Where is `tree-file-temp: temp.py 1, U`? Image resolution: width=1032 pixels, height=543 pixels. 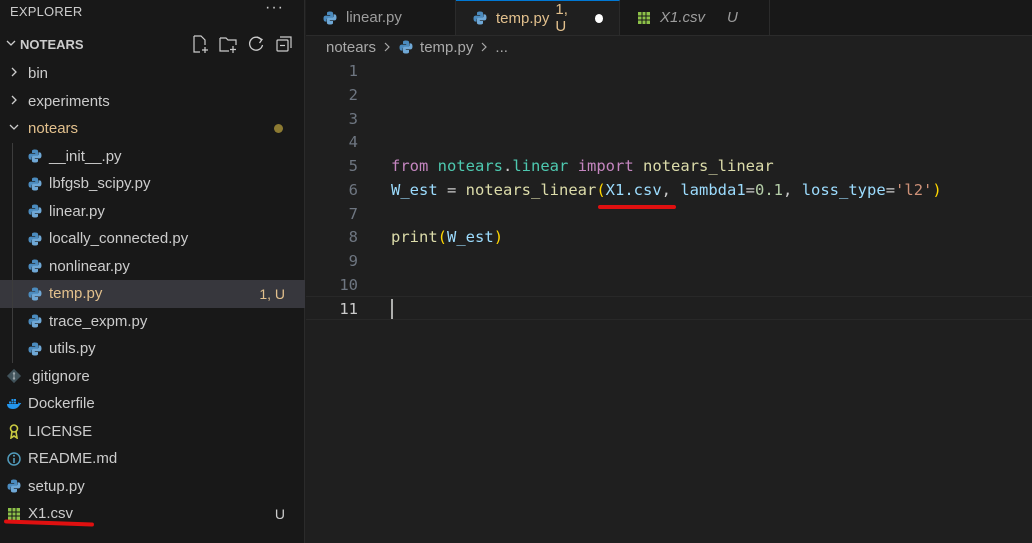 tree-file-temp: temp.py 1, U is located at coordinates (152, 294).